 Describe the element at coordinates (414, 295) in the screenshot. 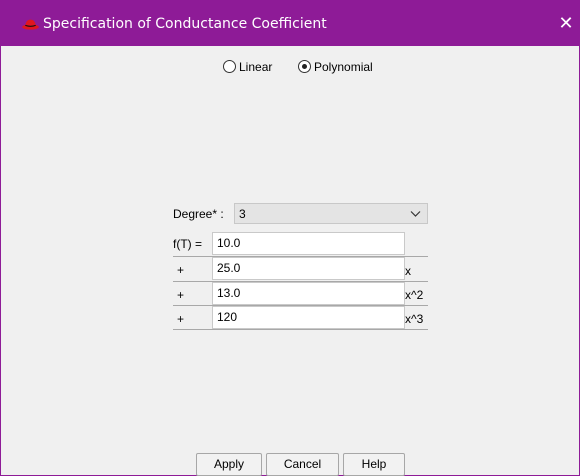

I see `term-2-suffix: x^2` at that location.